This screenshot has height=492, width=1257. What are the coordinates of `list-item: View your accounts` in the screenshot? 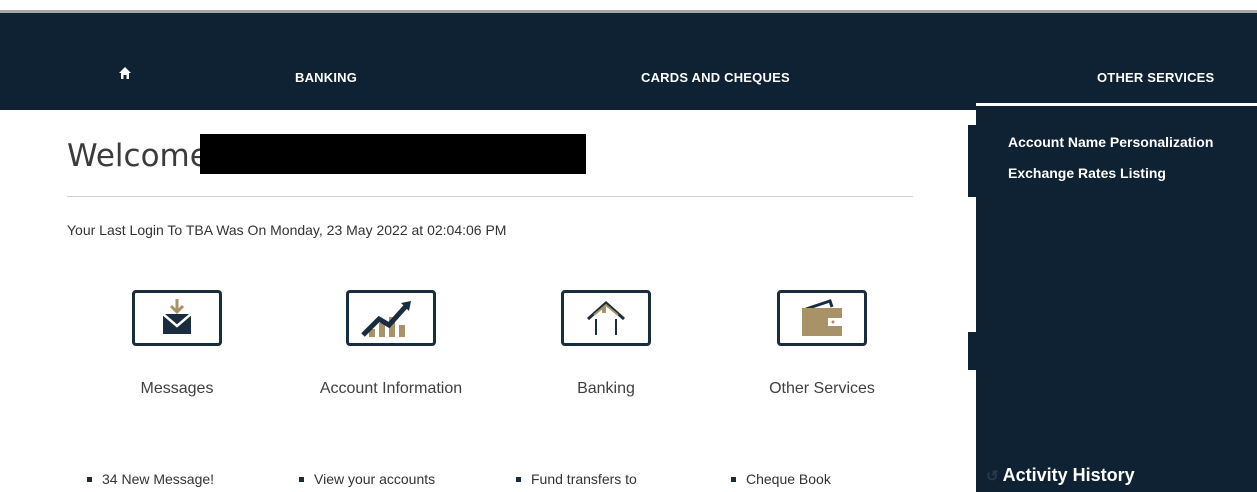 It's located at (367, 479).